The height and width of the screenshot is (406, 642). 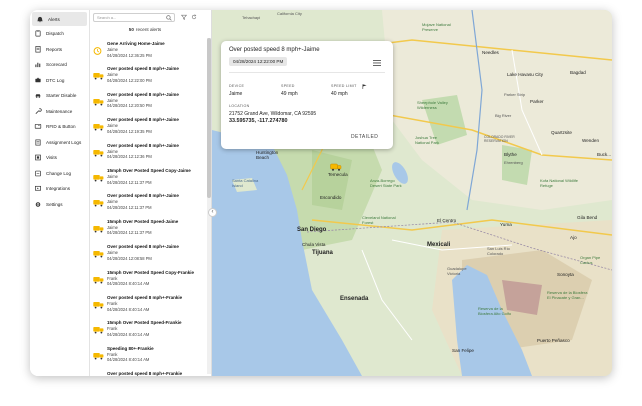 I want to click on sidebar-item-scorecard: Scorecard, so click(x=59, y=65).